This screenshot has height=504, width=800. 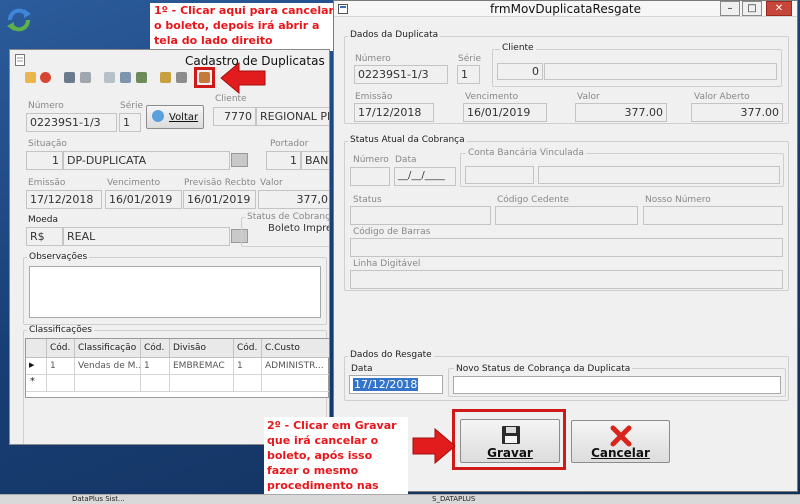 What do you see at coordinates (234, 116) in the screenshot?
I see `cliente-code-field: 7770` at bounding box center [234, 116].